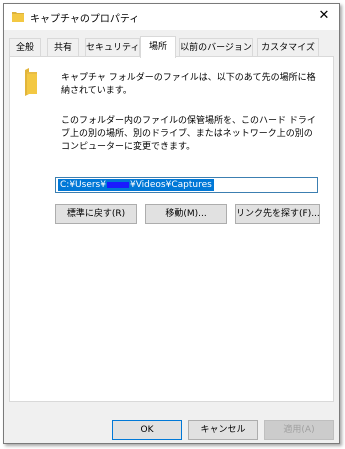 The image size is (345, 449). Describe the element at coordinates (85, 19) in the screenshot. I see `window-title: キャプチャのプロパティ` at that location.